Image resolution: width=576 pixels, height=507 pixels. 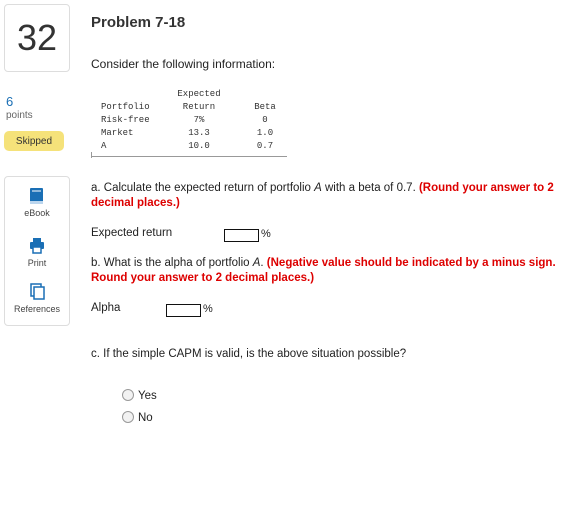 I want to click on table-cell: A, so click(x=104, y=146).